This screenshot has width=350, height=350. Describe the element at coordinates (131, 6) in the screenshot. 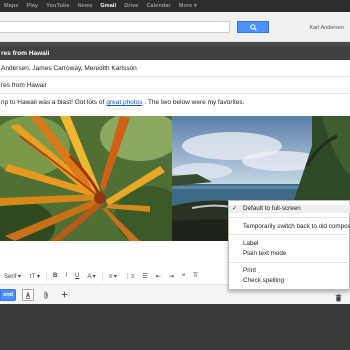

I see `gbar-item-drive: Drive` at that location.